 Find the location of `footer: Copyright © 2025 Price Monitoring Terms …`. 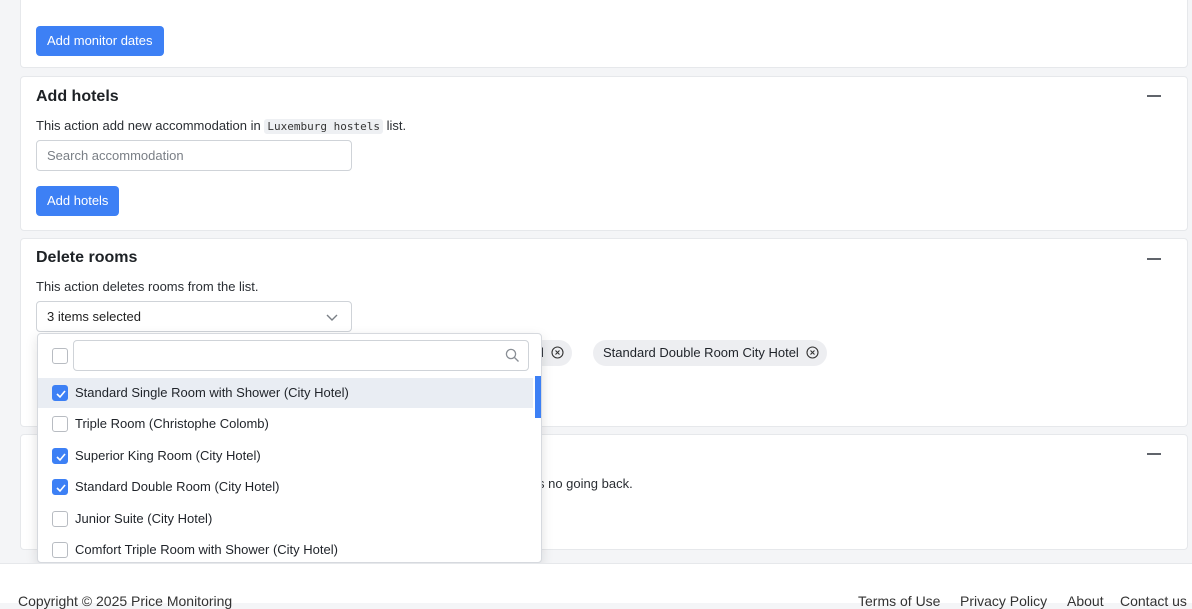

footer: Copyright © 2025 Price Monitoring Terms … is located at coordinates (596, 586).